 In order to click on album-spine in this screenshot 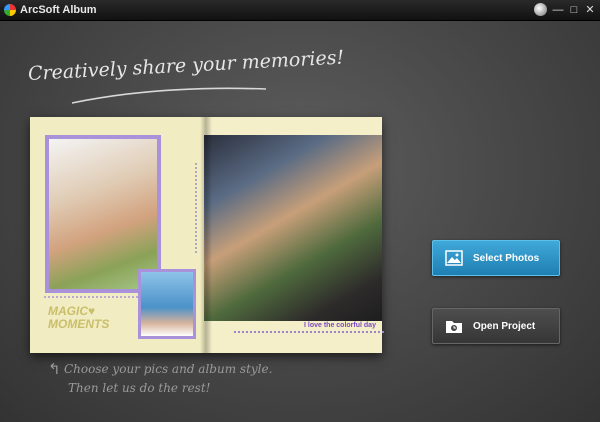, I will do `click(206, 235)`.